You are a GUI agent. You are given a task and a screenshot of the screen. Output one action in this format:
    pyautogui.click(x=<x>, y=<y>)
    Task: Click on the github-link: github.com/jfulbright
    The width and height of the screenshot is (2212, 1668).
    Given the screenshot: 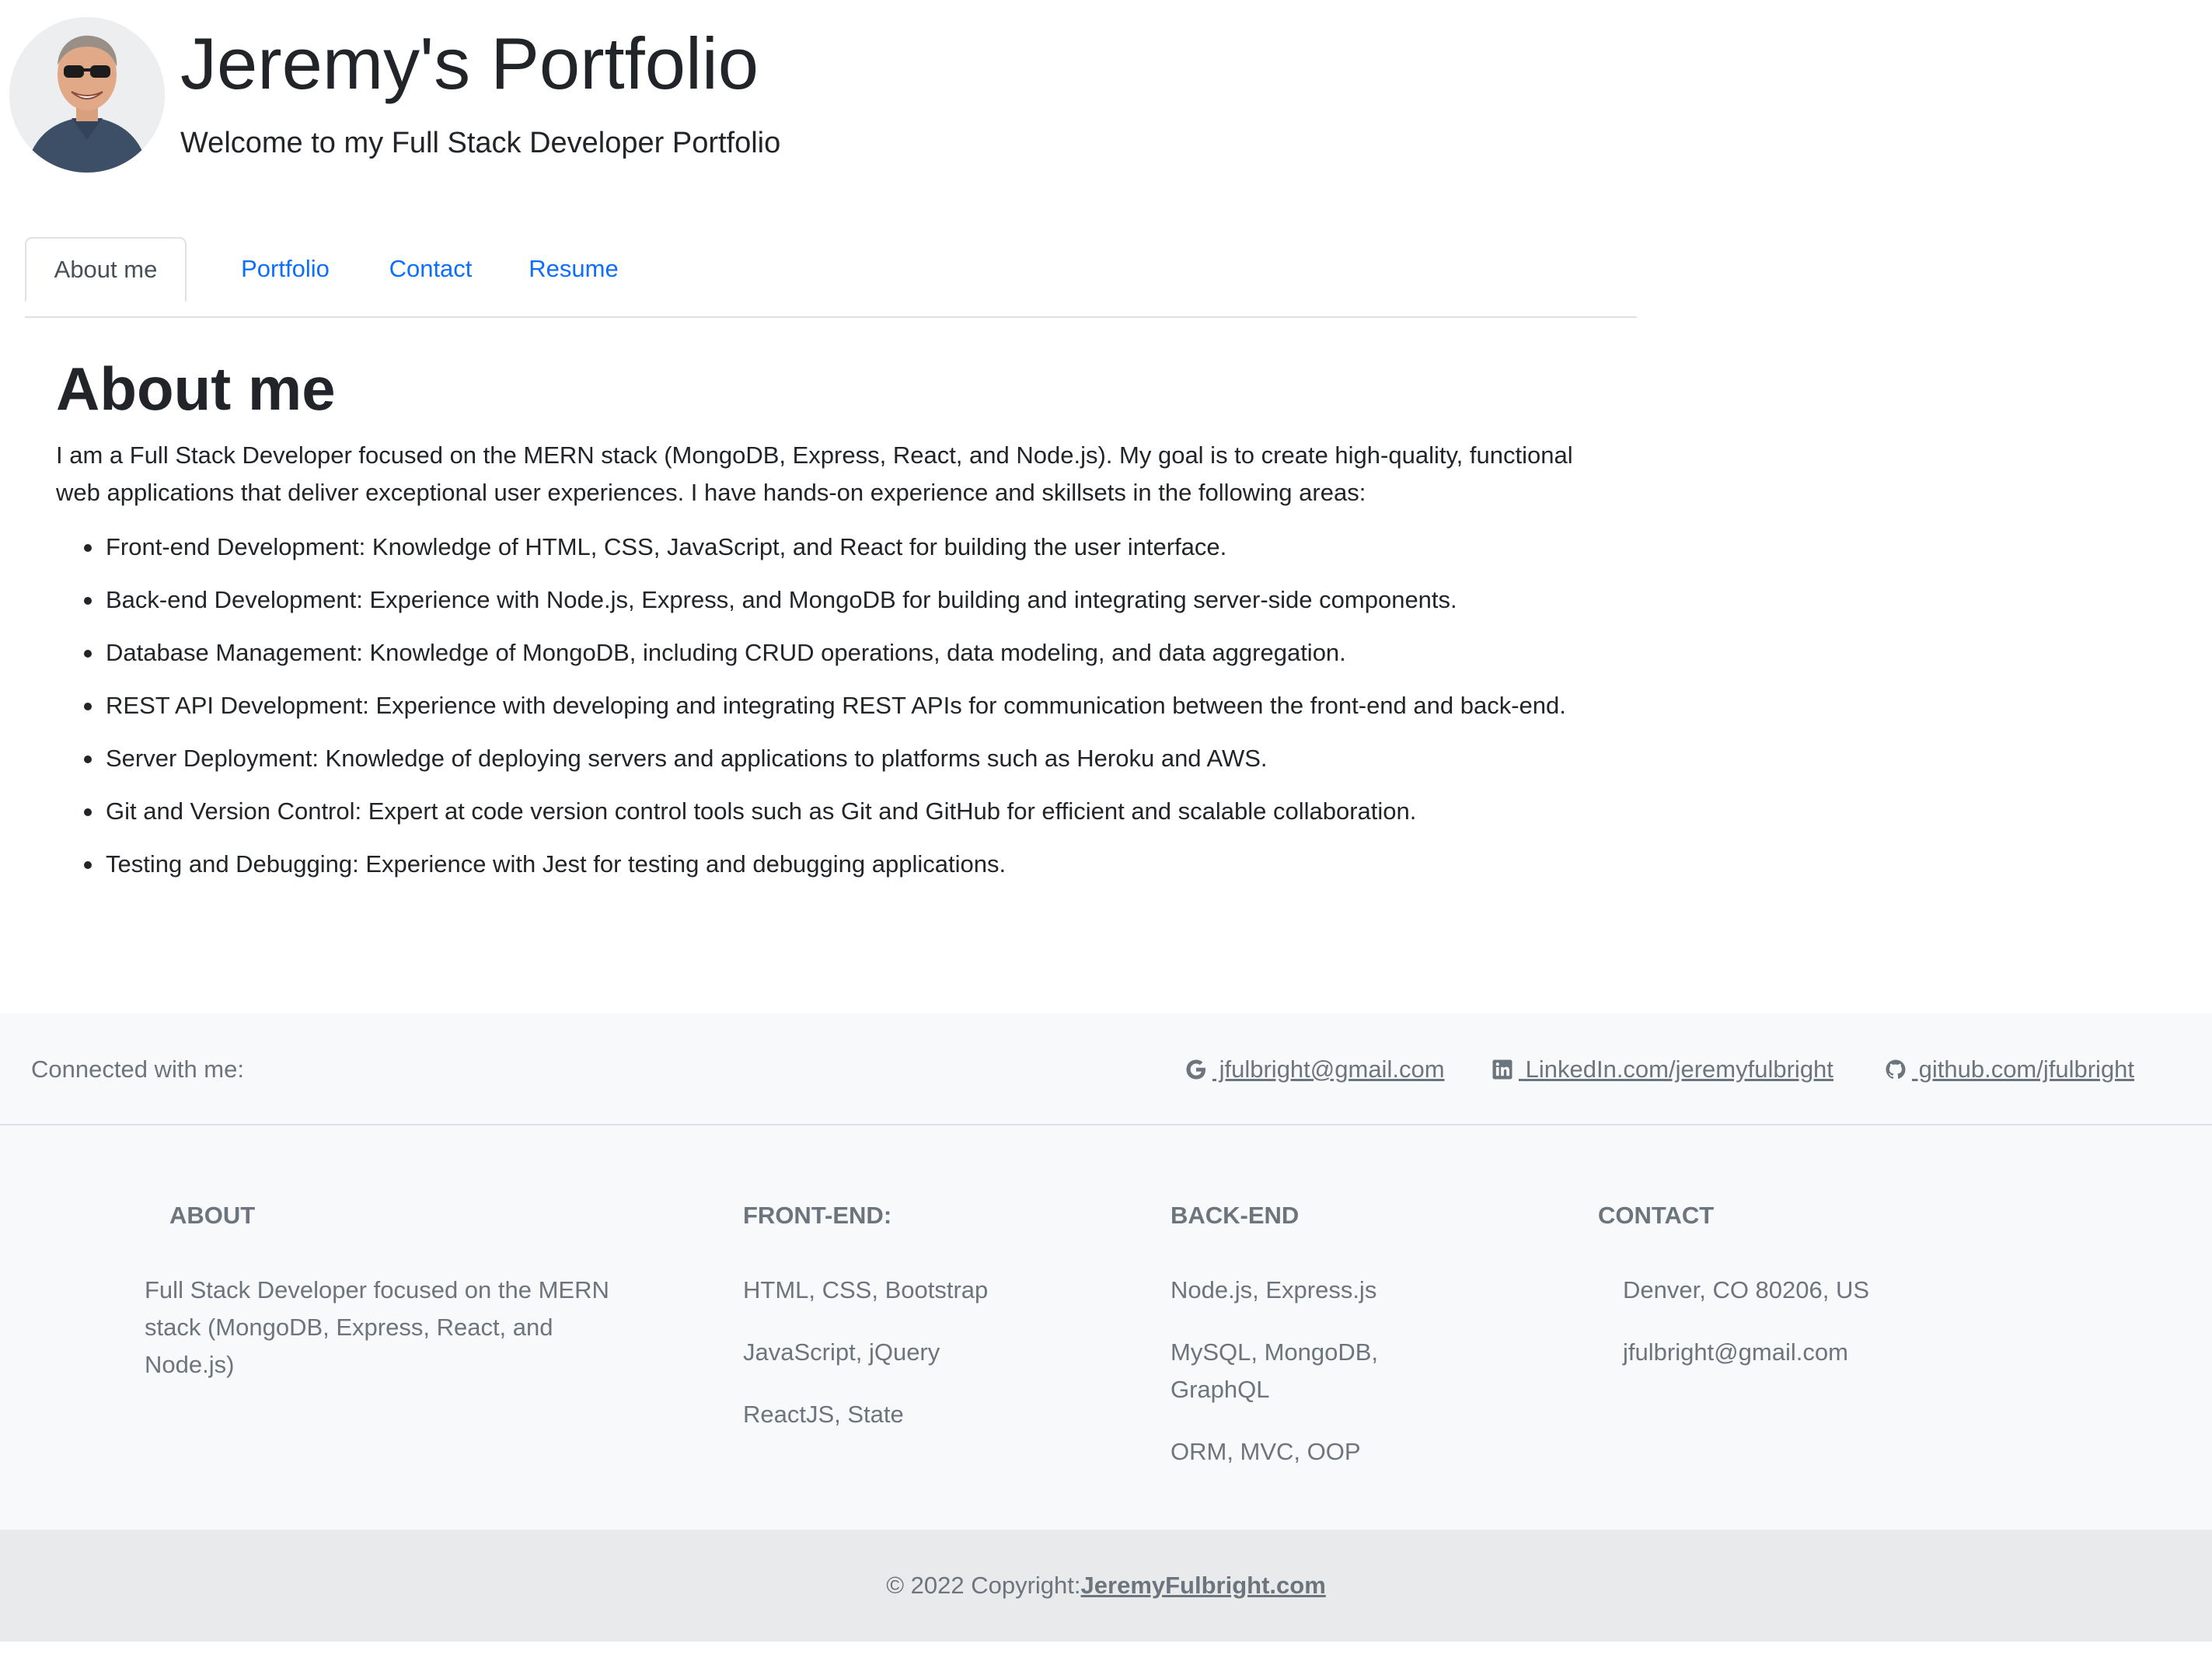 What is the action you would take?
    pyautogui.click(x=2009, y=1069)
    